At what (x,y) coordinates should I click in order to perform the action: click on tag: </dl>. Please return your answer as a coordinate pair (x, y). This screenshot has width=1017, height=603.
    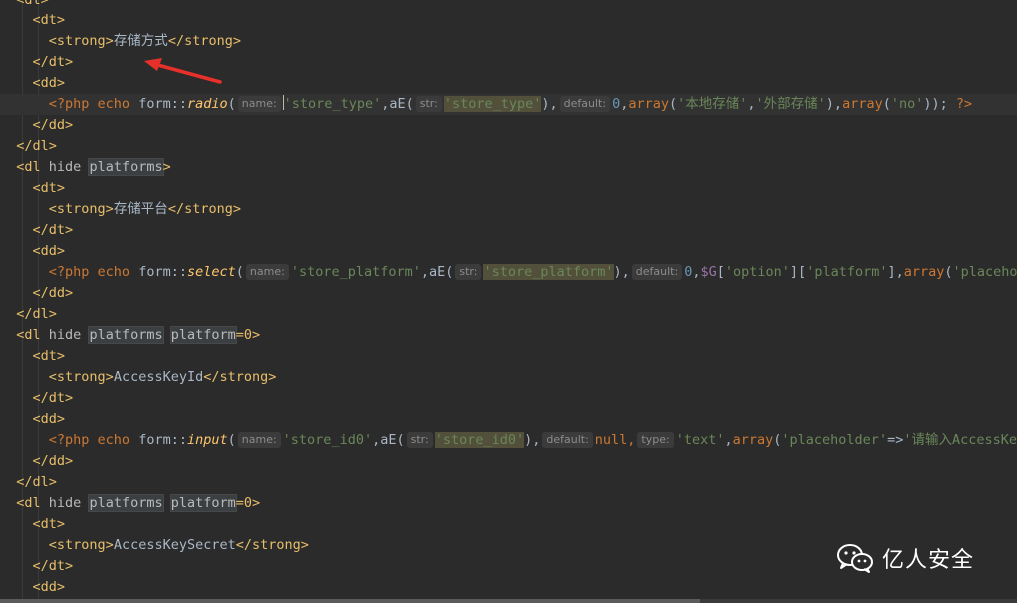
    Looking at the image, I should click on (36, 314).